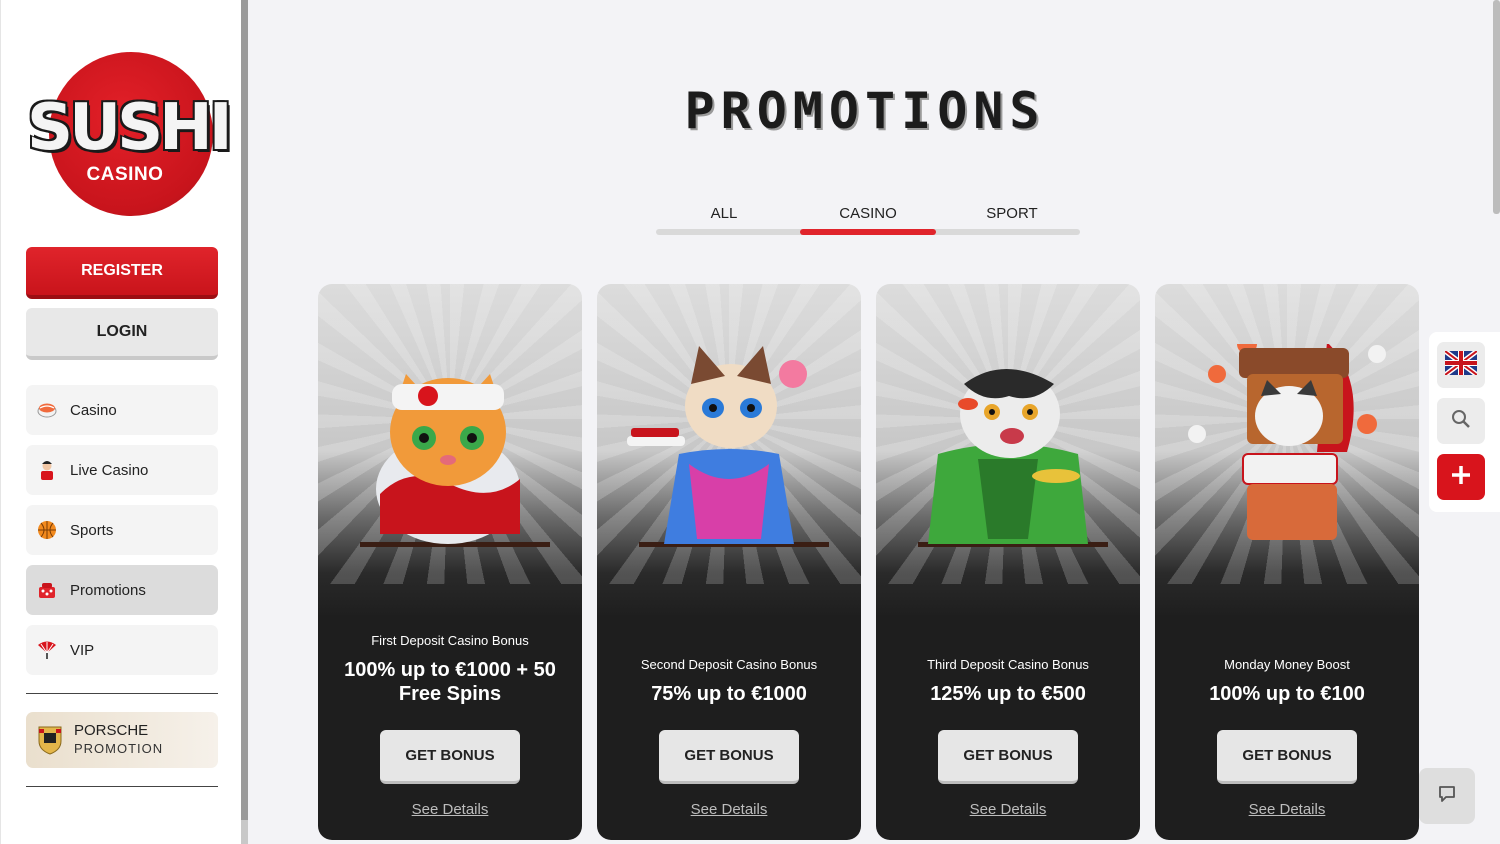 The height and width of the screenshot is (844, 1500). I want to click on sidebar-item-label: VIP, so click(82, 650).